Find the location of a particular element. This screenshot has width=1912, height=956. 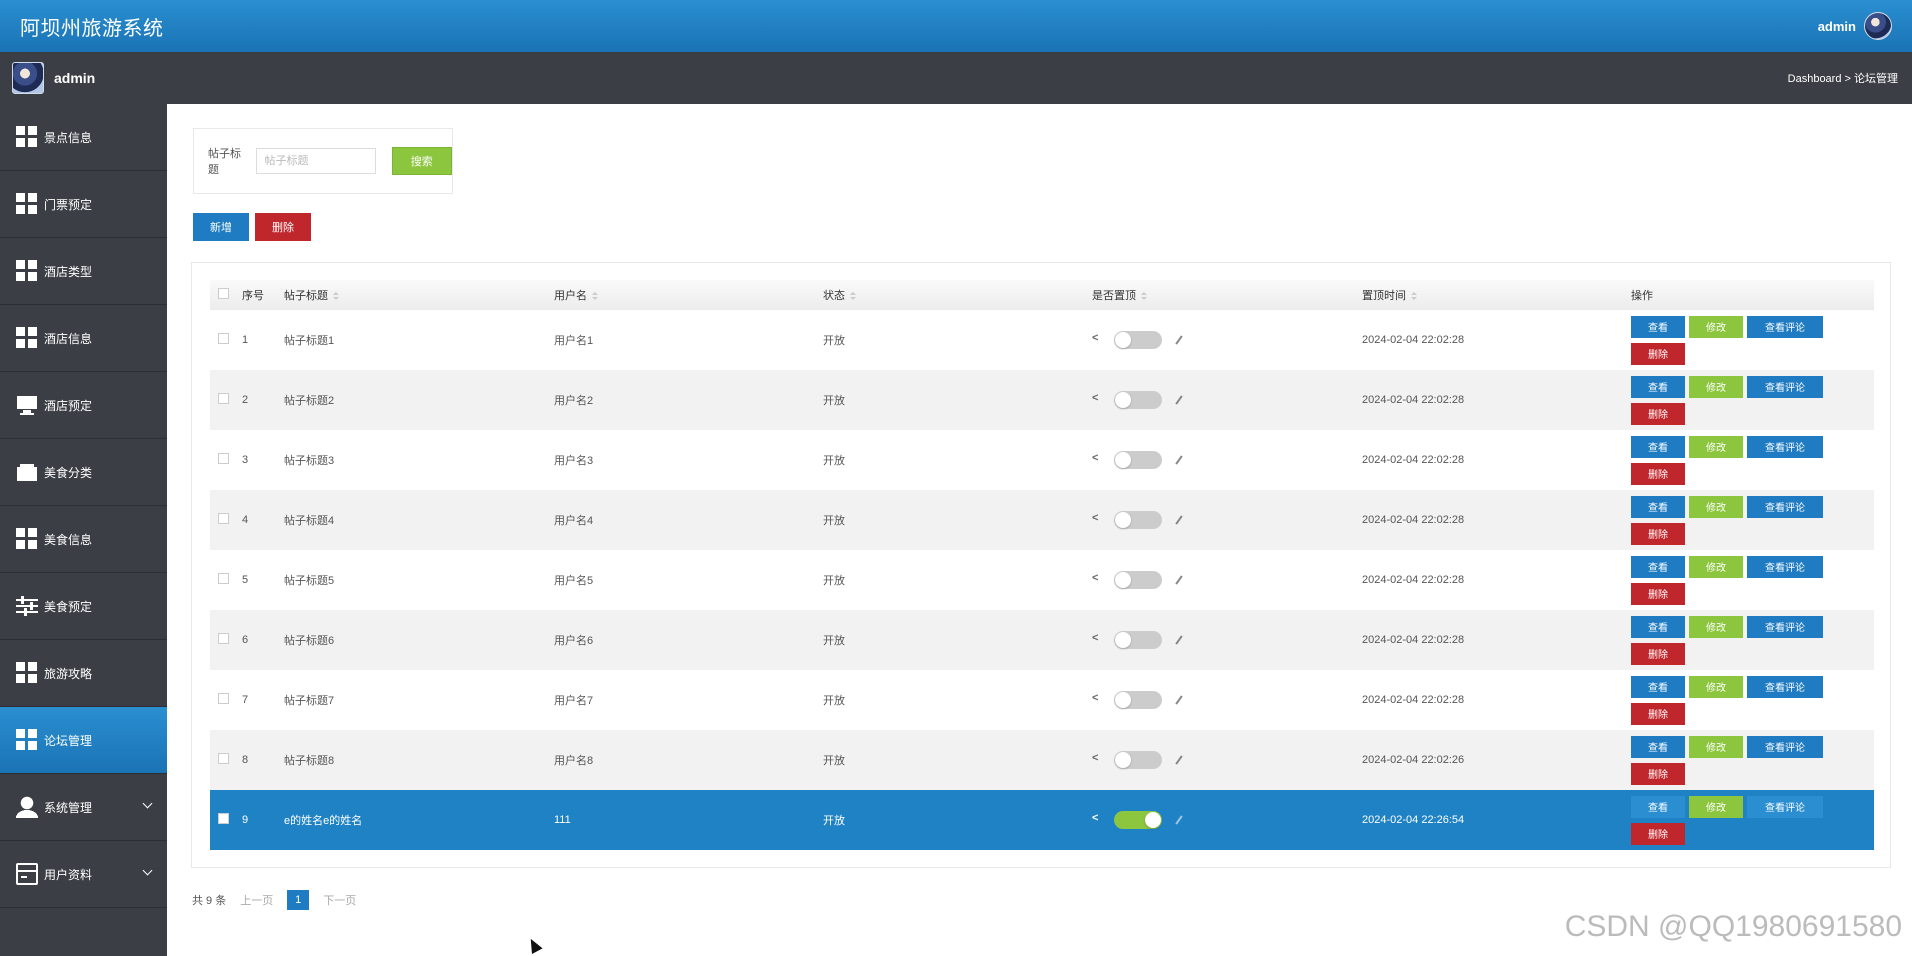

sidebar-item-10: 系统管理 is located at coordinates (83, 807).